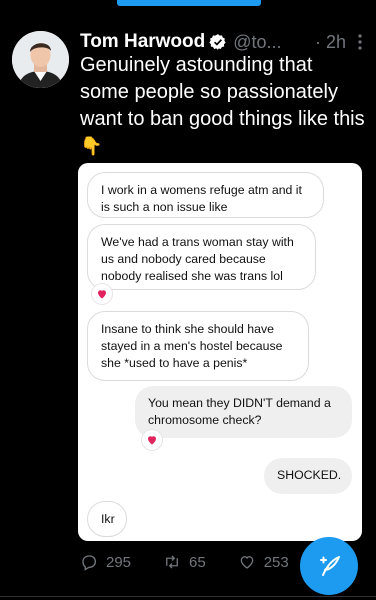 The image size is (376, 600). Describe the element at coordinates (308, 476) in the screenshot. I see `chat-message-sent: SHOCKED.` at that location.